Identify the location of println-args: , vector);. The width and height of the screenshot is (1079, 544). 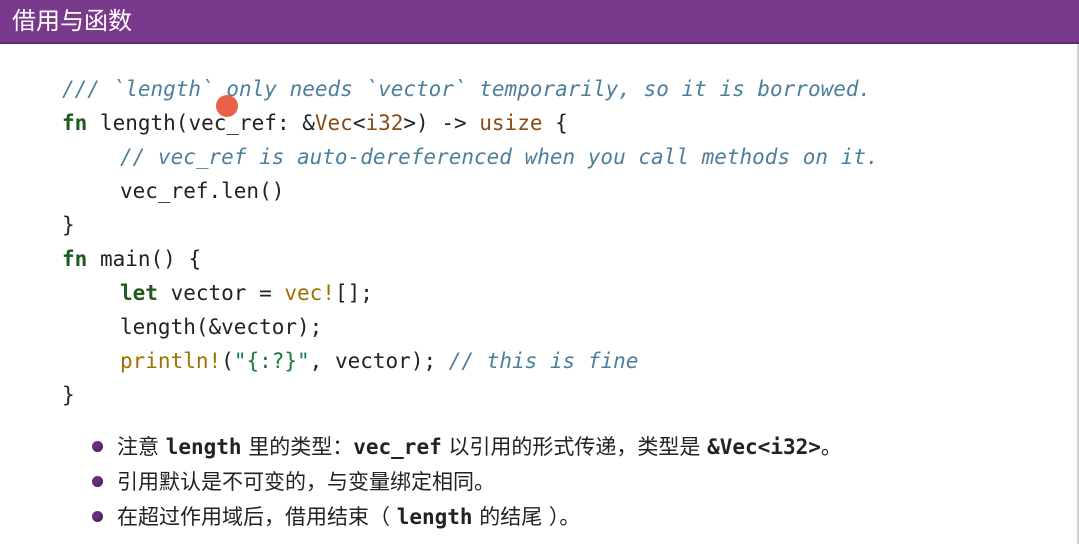
(379, 361).